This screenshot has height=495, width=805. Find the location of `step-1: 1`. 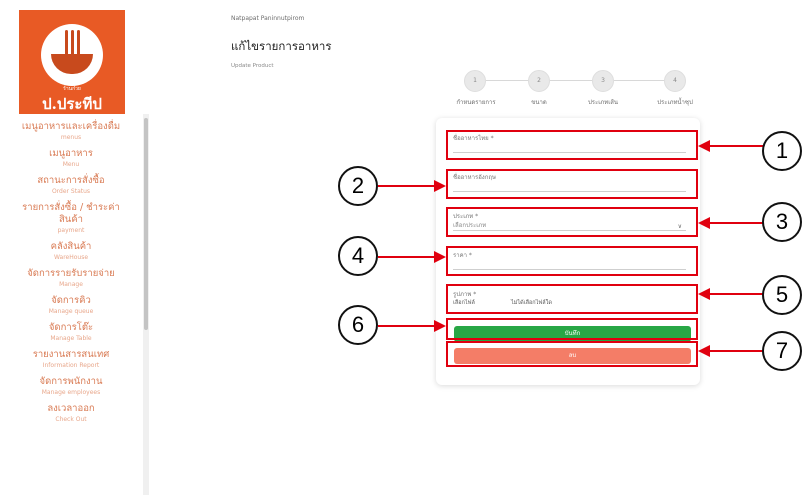

step-1: 1 is located at coordinates (475, 81).